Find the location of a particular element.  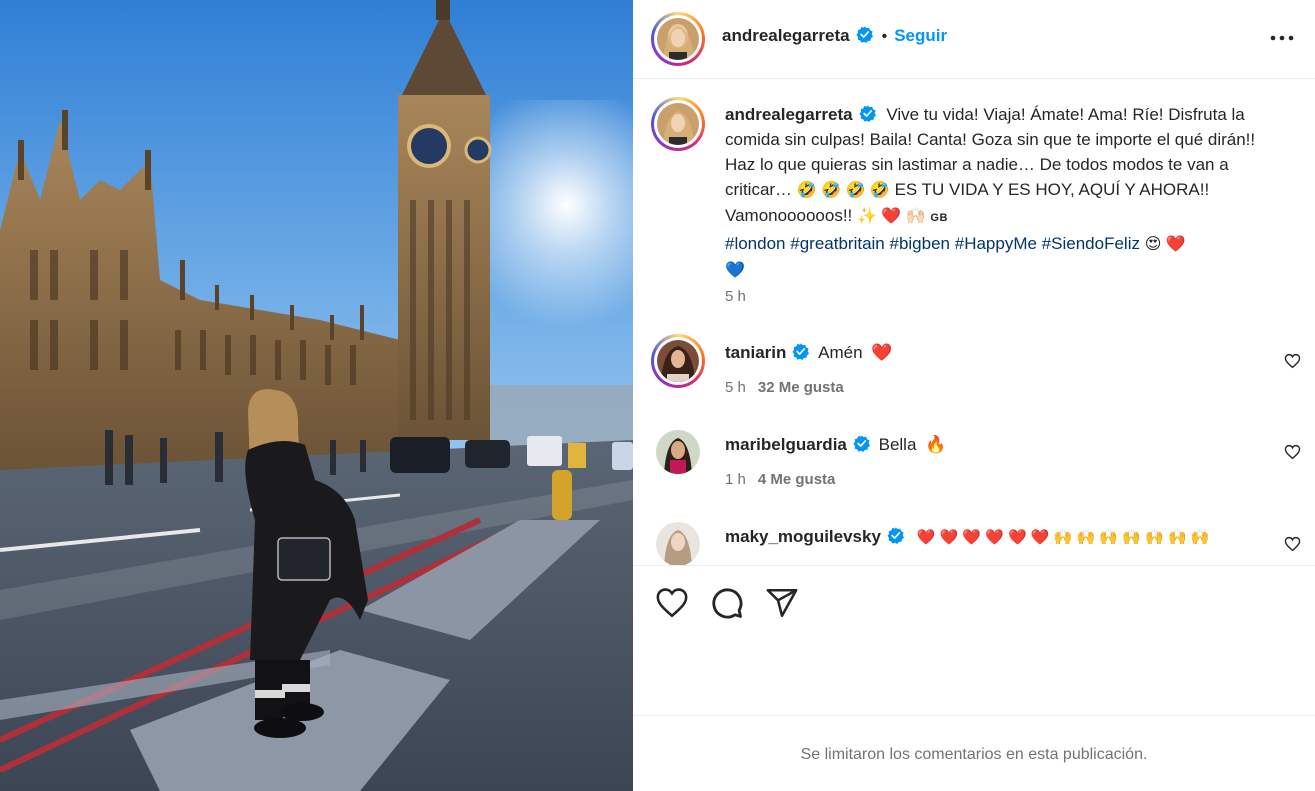

caption-emojis-laughing: 🤣 🤣 🤣 🤣 is located at coordinates (843, 190).